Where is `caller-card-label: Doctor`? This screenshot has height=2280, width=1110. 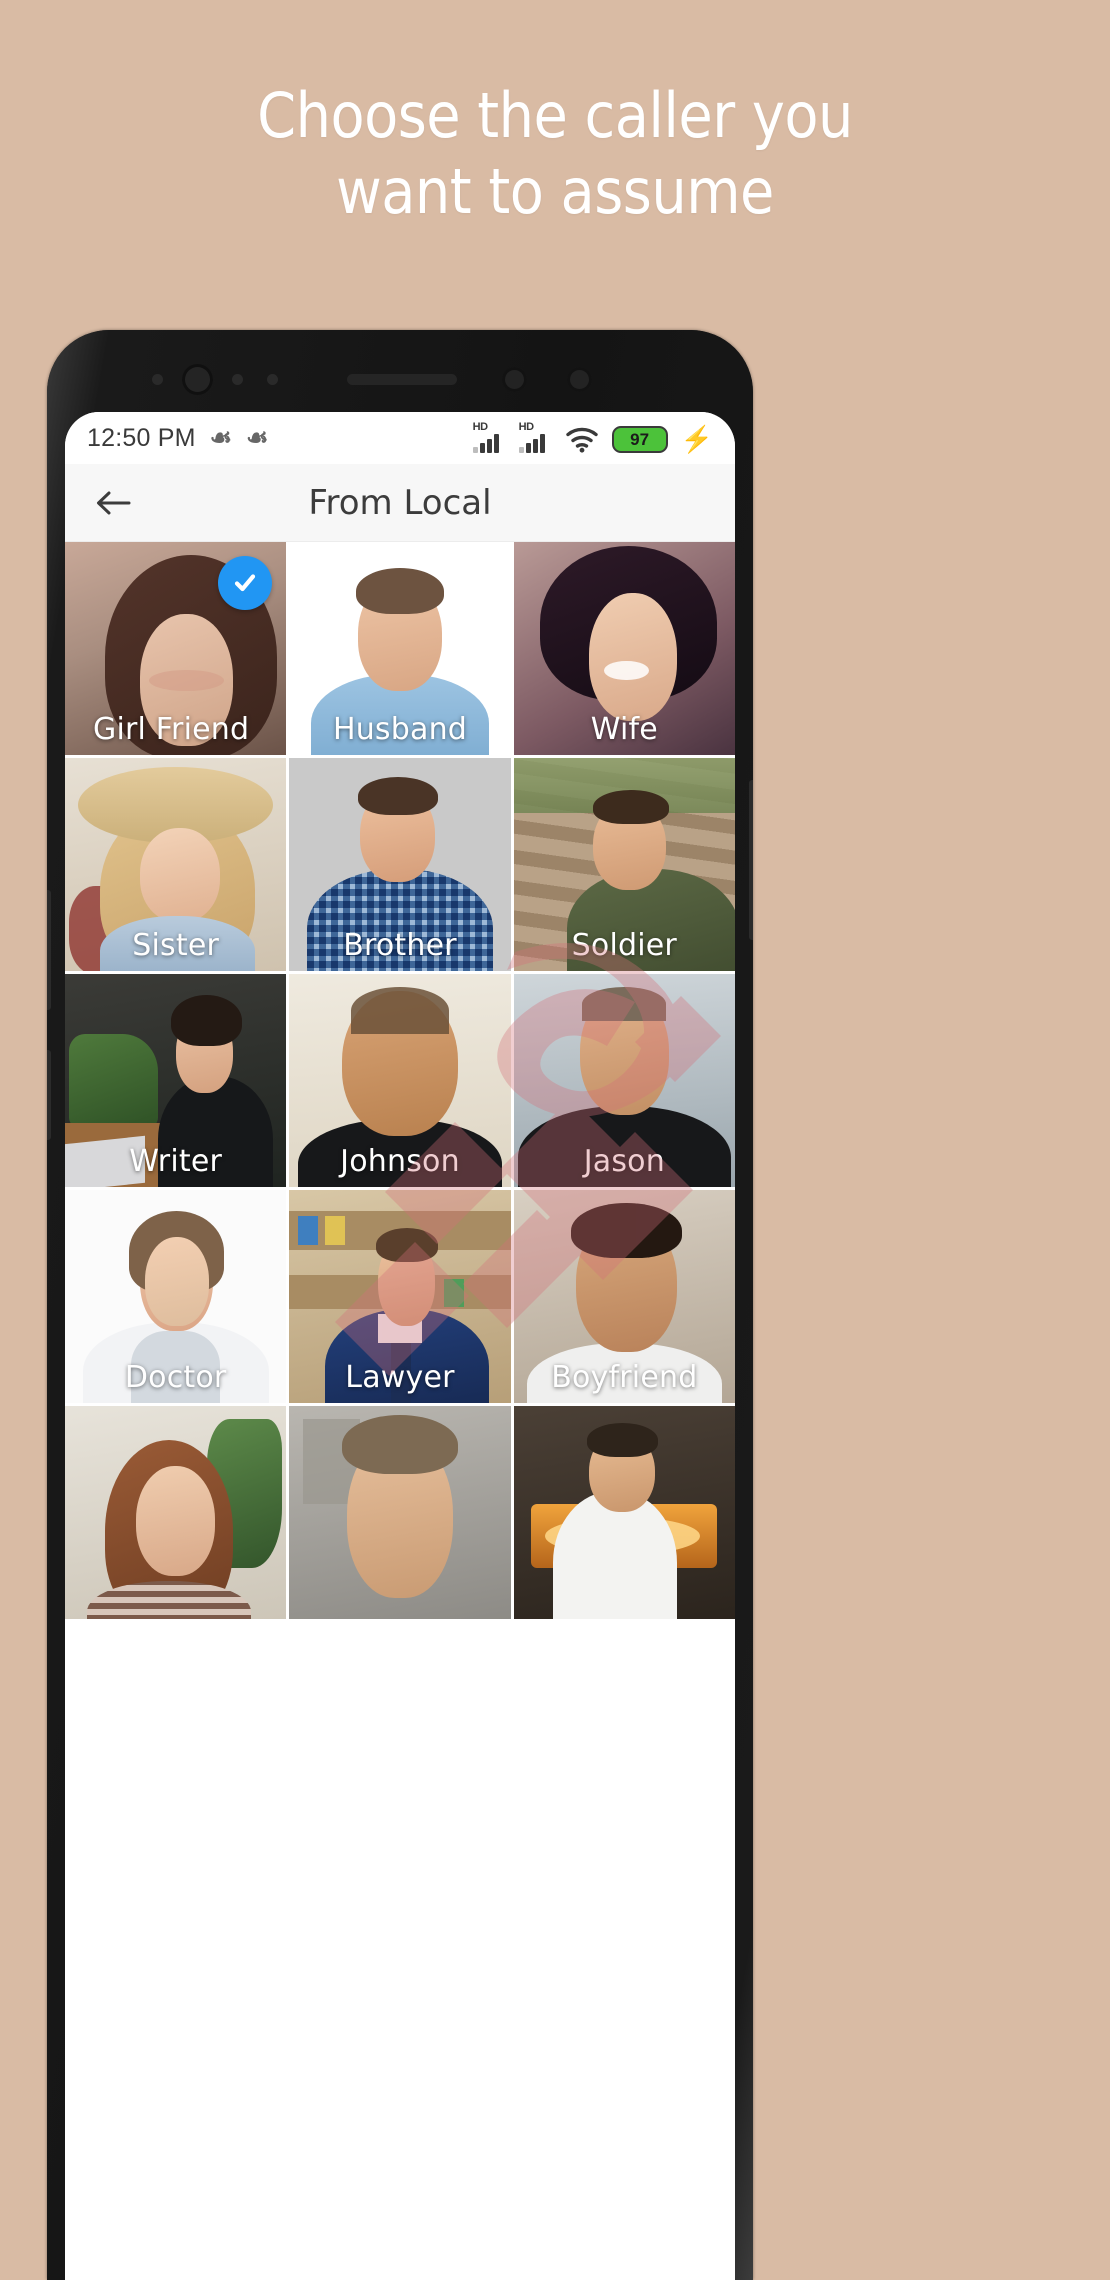
caller-card-label: Doctor is located at coordinates (175, 1377).